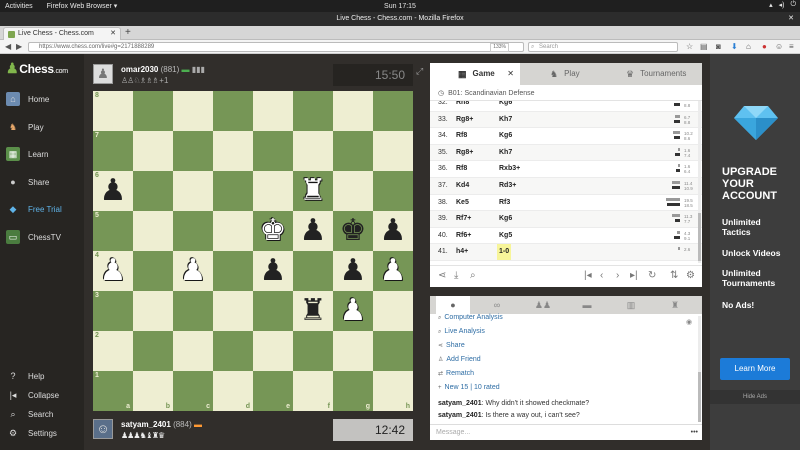 This screenshot has width=800, height=450. I want to click on square-c2, so click(193, 351).